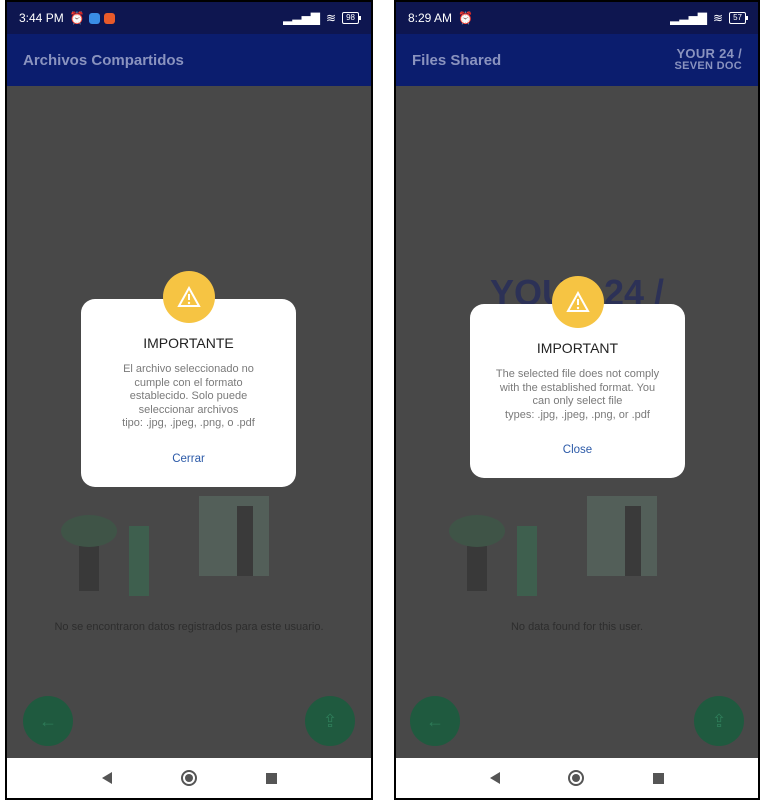 The image size is (763, 800). I want to click on status-bar: 3:44 PM ⏰ ▂▃▅▇ ≋ 98, so click(189, 18).